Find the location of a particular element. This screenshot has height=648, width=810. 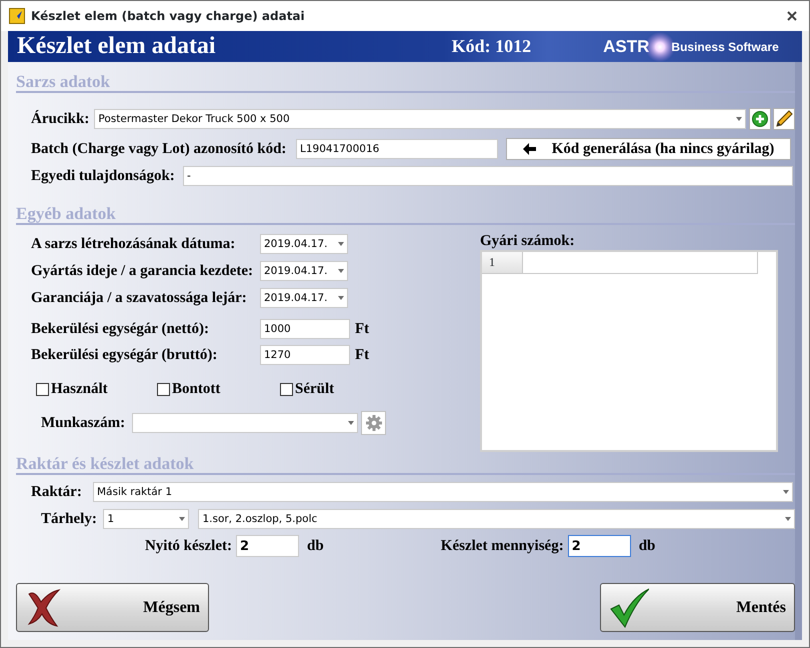

field-label: Gyári számok: is located at coordinates (528, 241).